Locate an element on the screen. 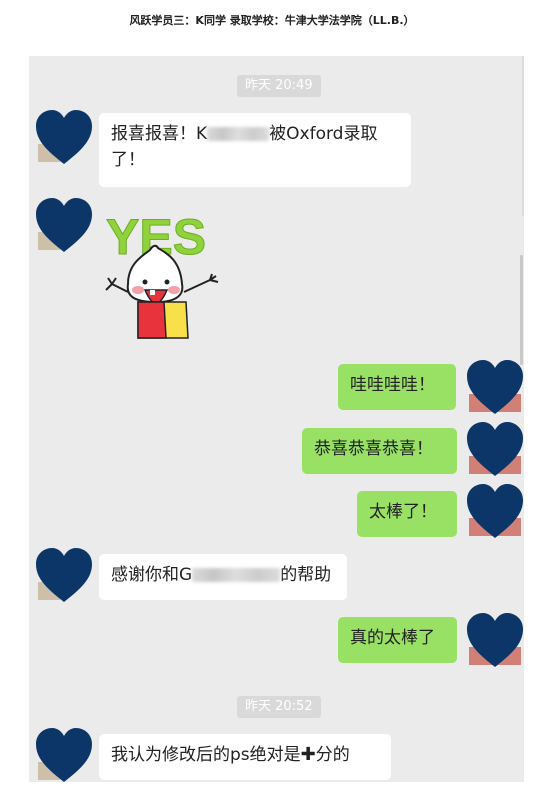 The image size is (544, 786). message-bubble-sent: 太棒了！ is located at coordinates (407, 514).